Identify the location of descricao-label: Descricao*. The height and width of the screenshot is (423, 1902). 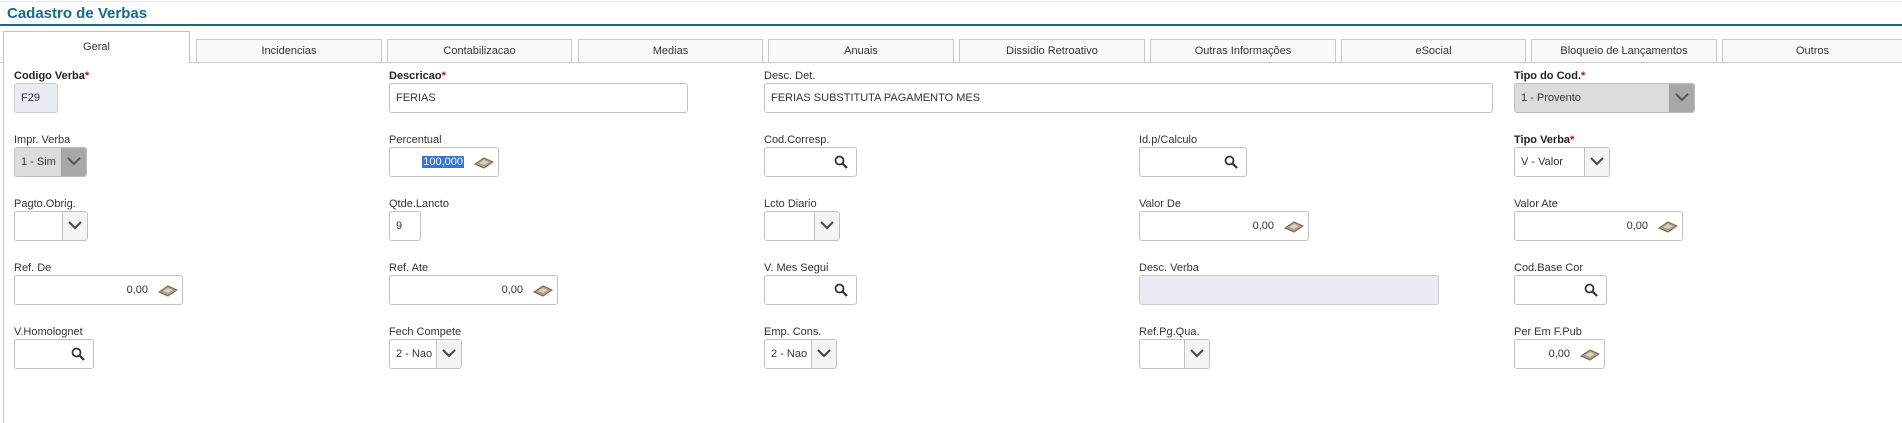
(417, 76).